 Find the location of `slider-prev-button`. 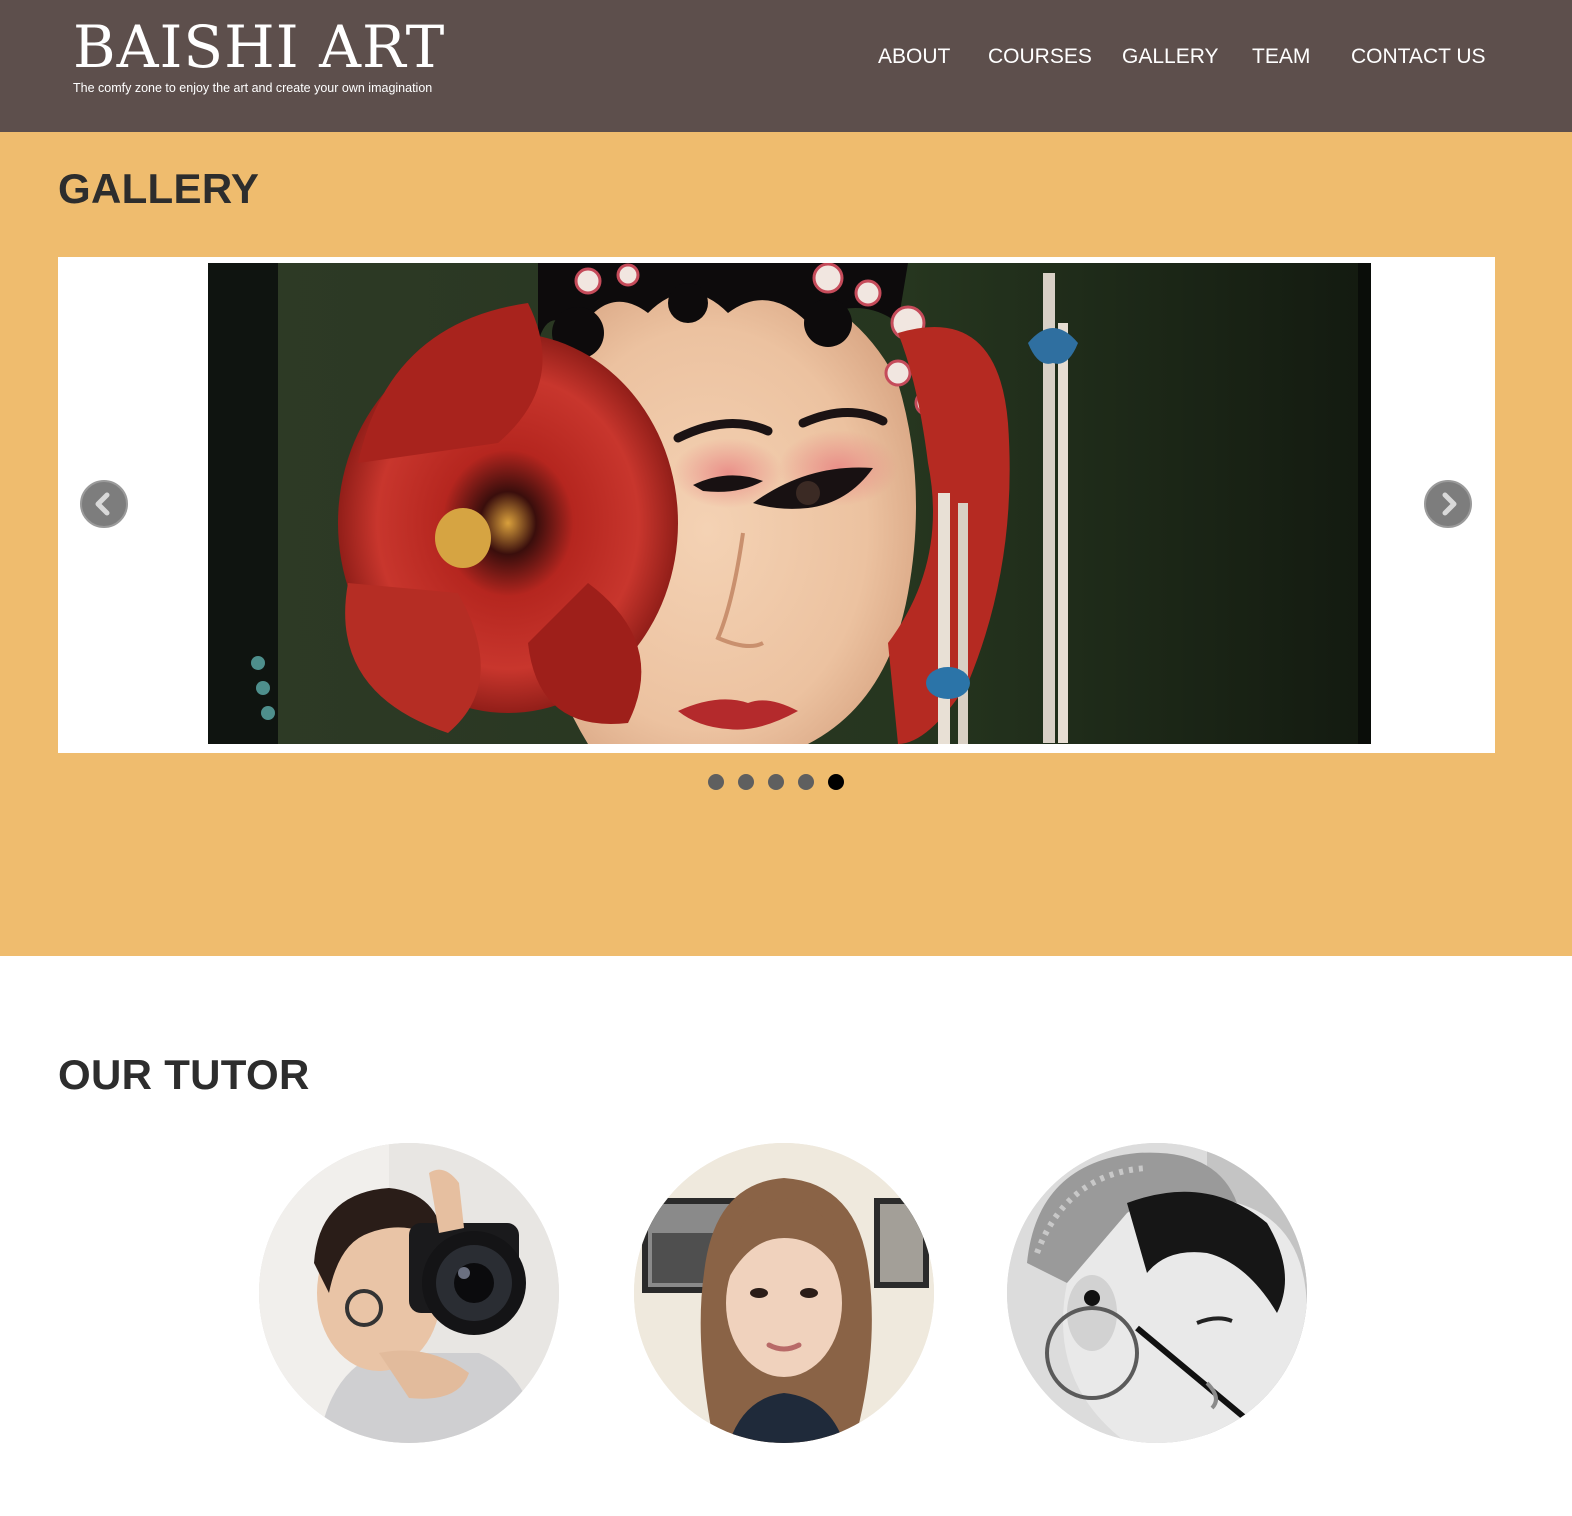

slider-prev-button is located at coordinates (104, 504).